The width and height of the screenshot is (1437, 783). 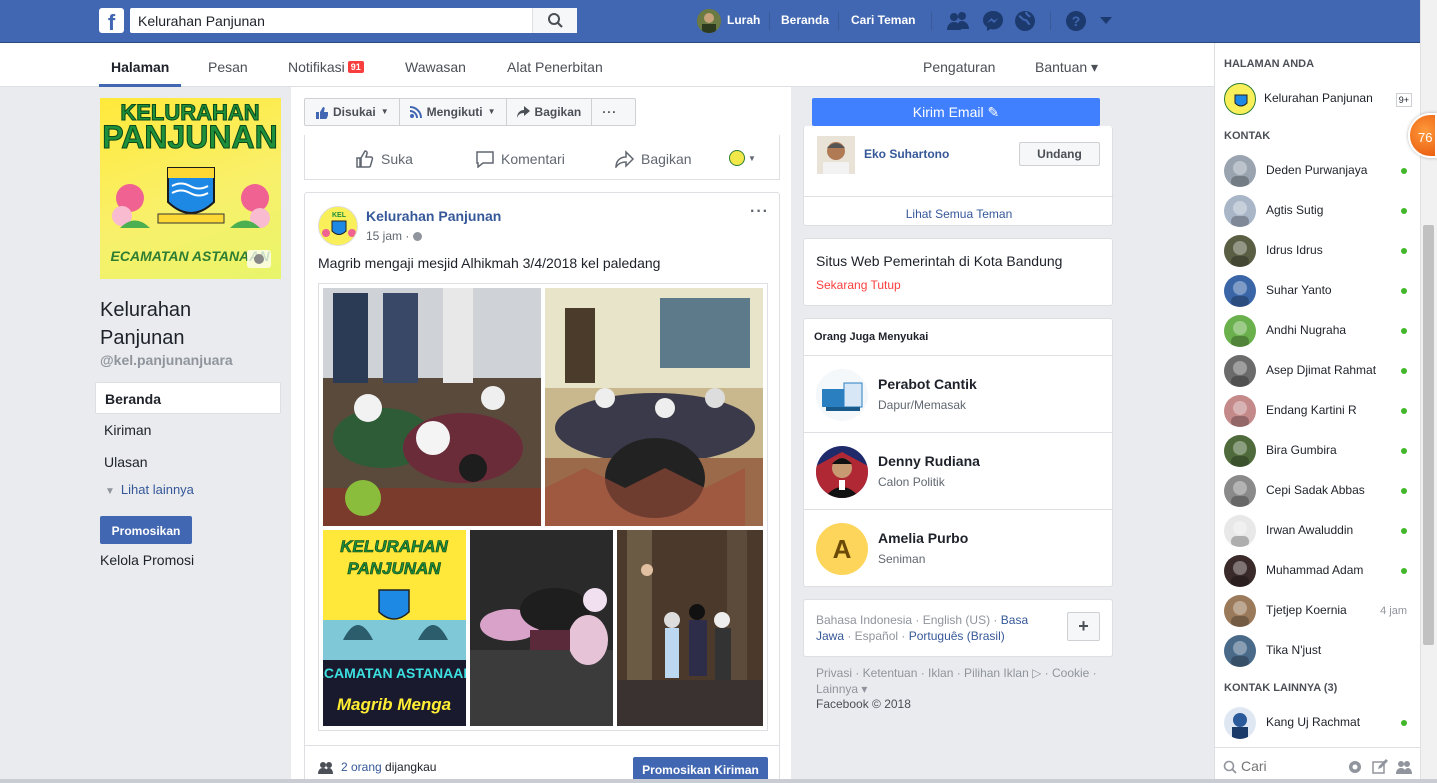 What do you see at coordinates (352, 112) in the screenshot?
I see `liked-button: Disukai ▼` at bounding box center [352, 112].